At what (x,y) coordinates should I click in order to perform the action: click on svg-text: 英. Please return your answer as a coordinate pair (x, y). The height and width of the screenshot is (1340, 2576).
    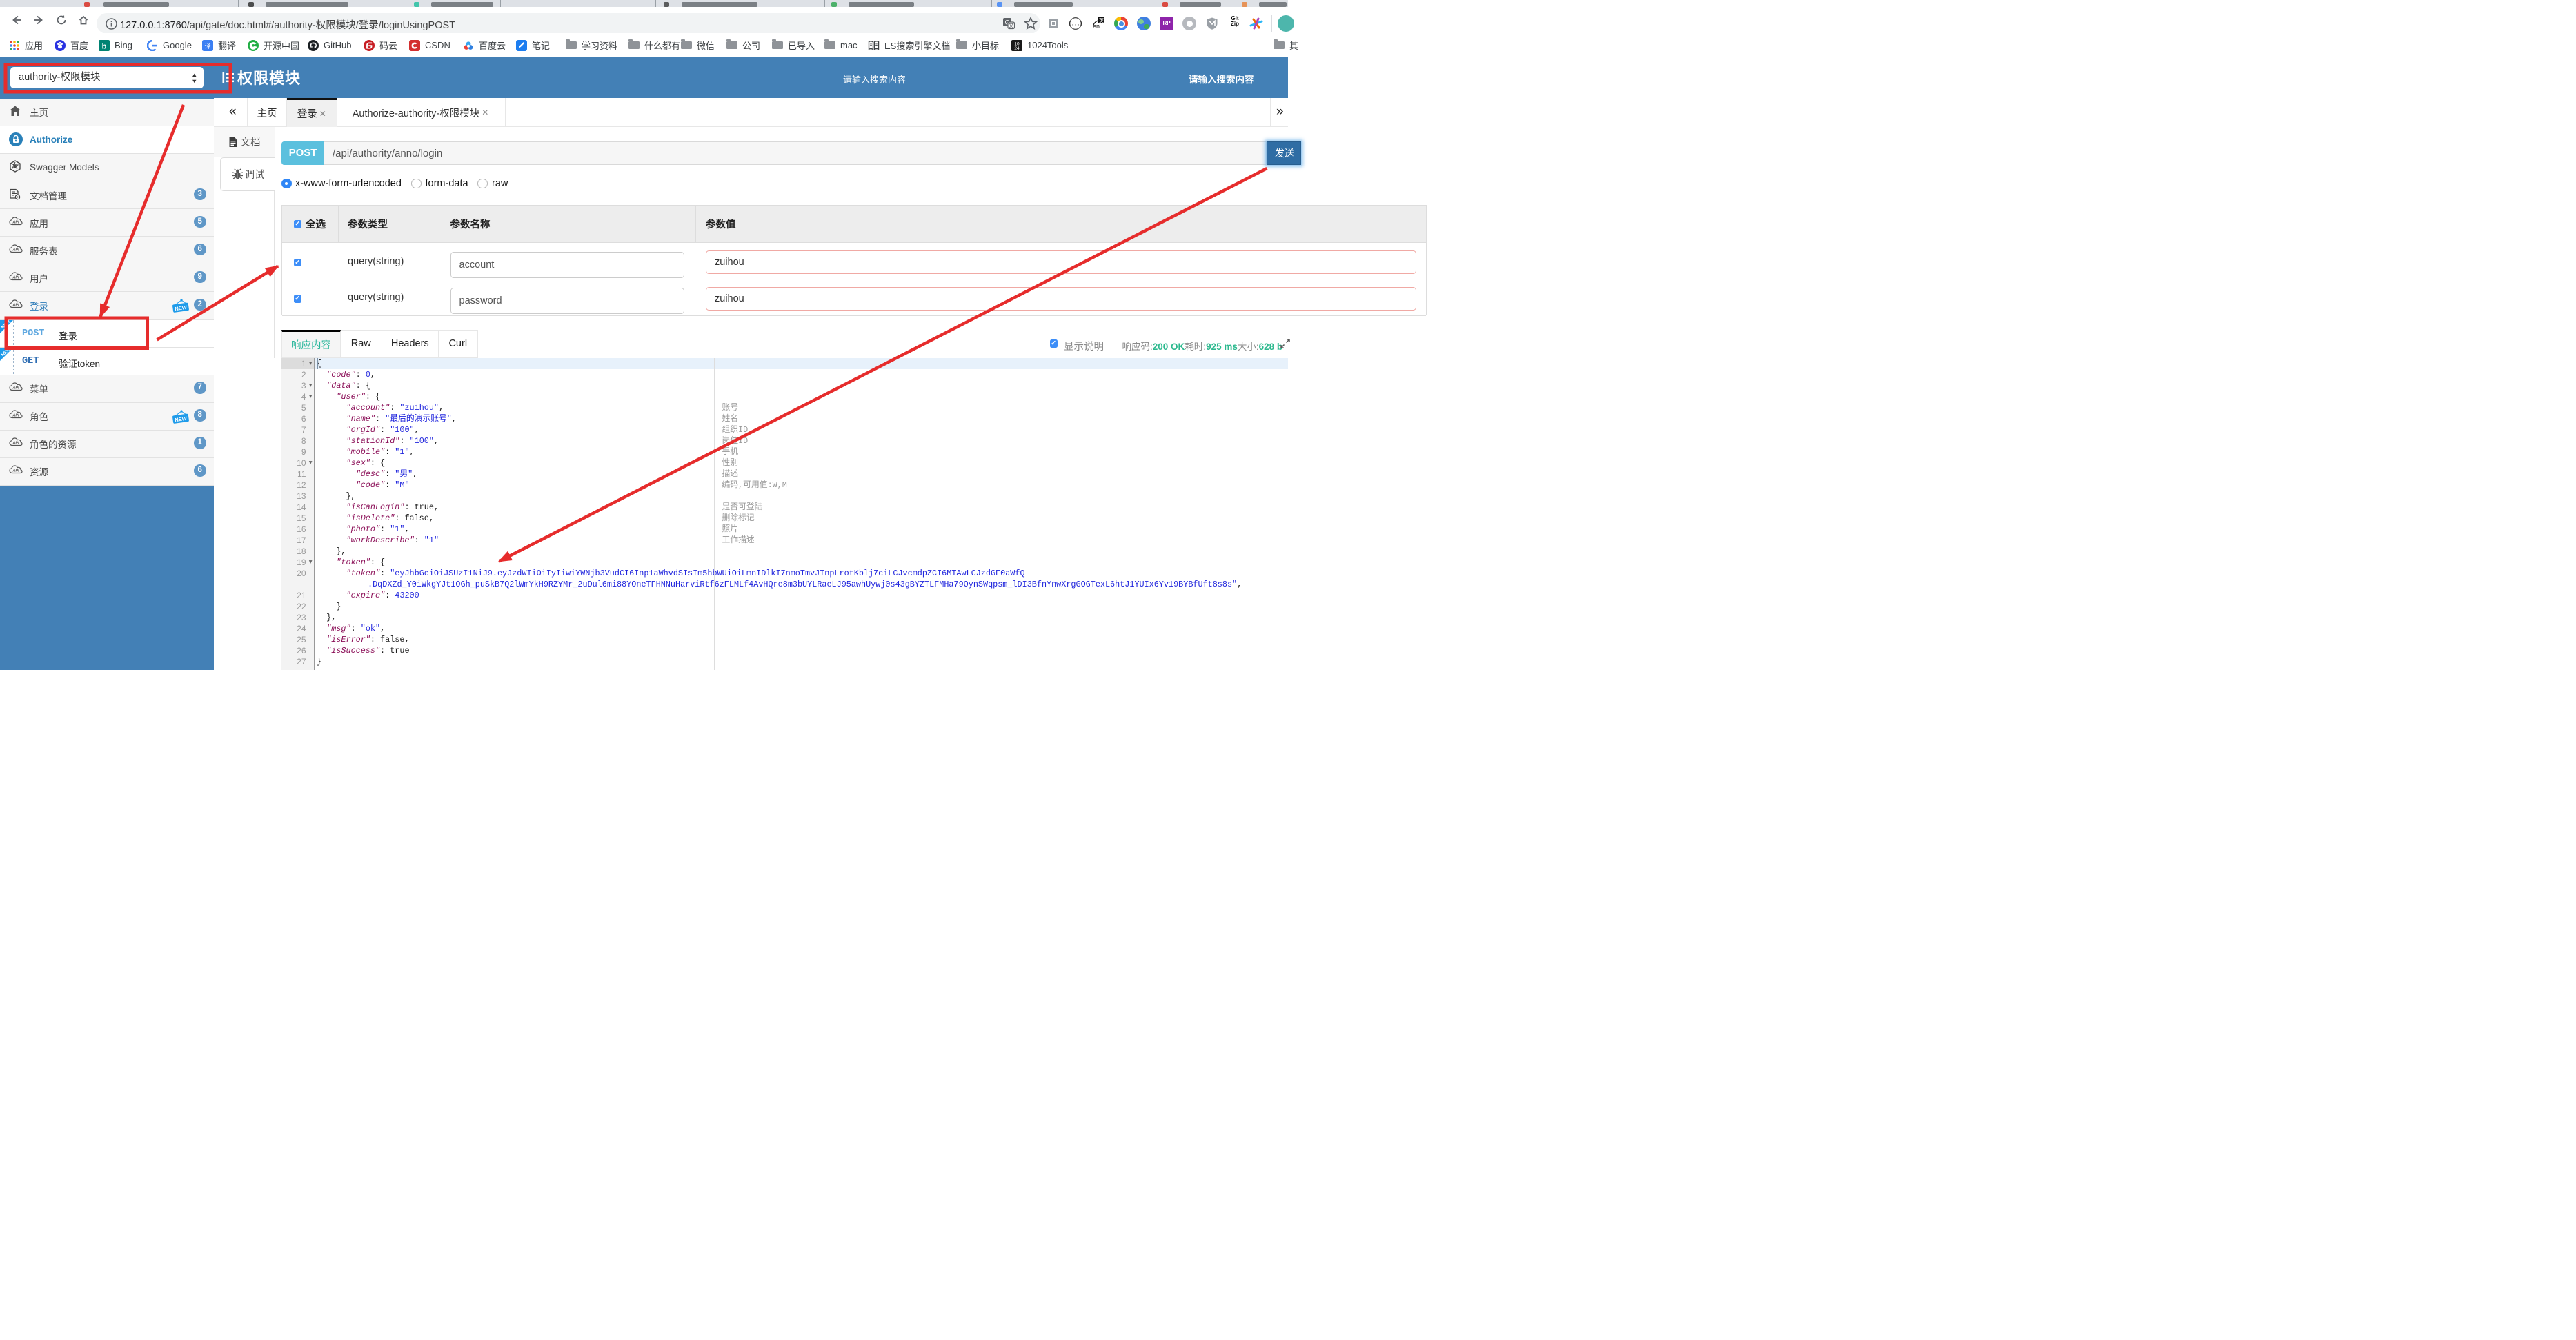
    Looking at the image, I should click on (1101, 20).